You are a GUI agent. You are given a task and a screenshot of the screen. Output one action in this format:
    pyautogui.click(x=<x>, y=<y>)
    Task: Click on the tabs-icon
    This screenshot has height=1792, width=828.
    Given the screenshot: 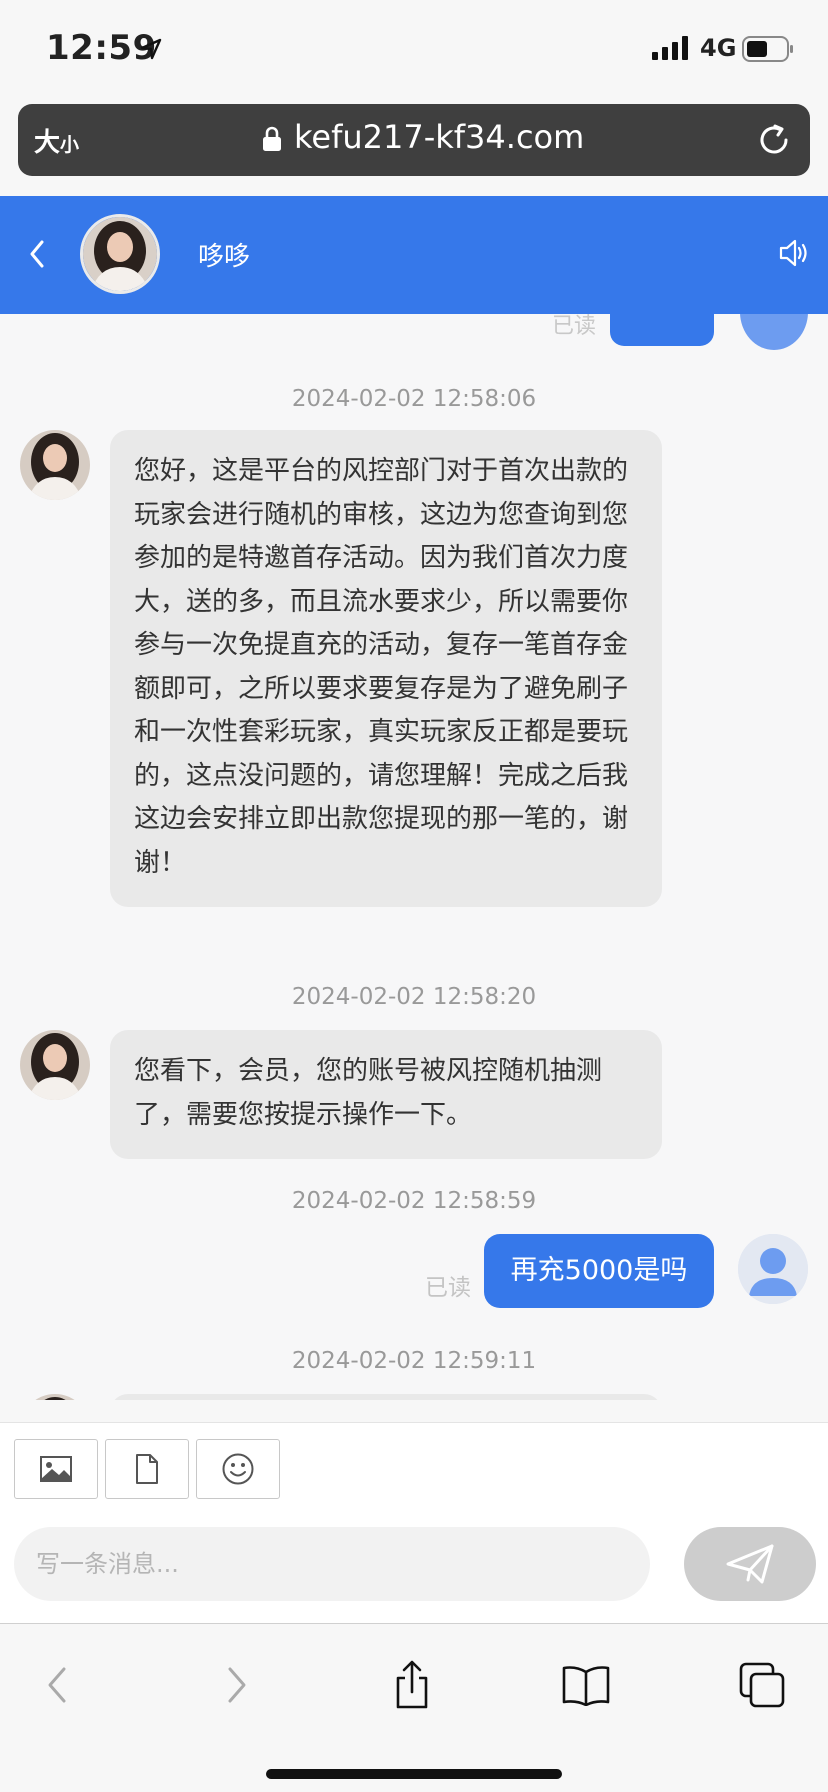 What is the action you would take?
    pyautogui.click(x=762, y=1685)
    